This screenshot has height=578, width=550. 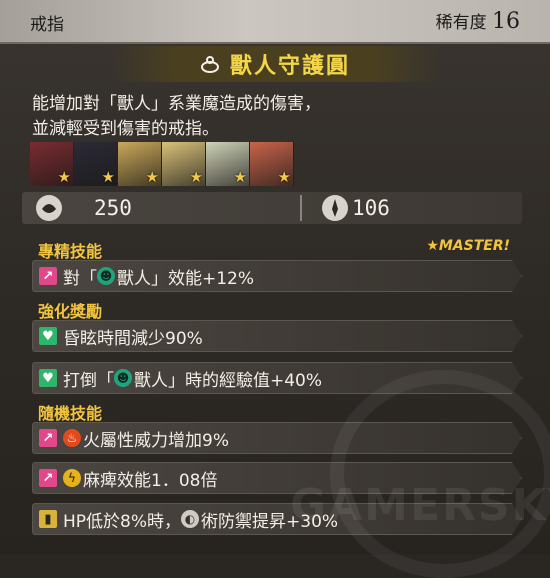 What do you see at coordinates (186, 278) in the screenshot?
I see `skill-text-suffix: 獸人」效能+12%` at bounding box center [186, 278].